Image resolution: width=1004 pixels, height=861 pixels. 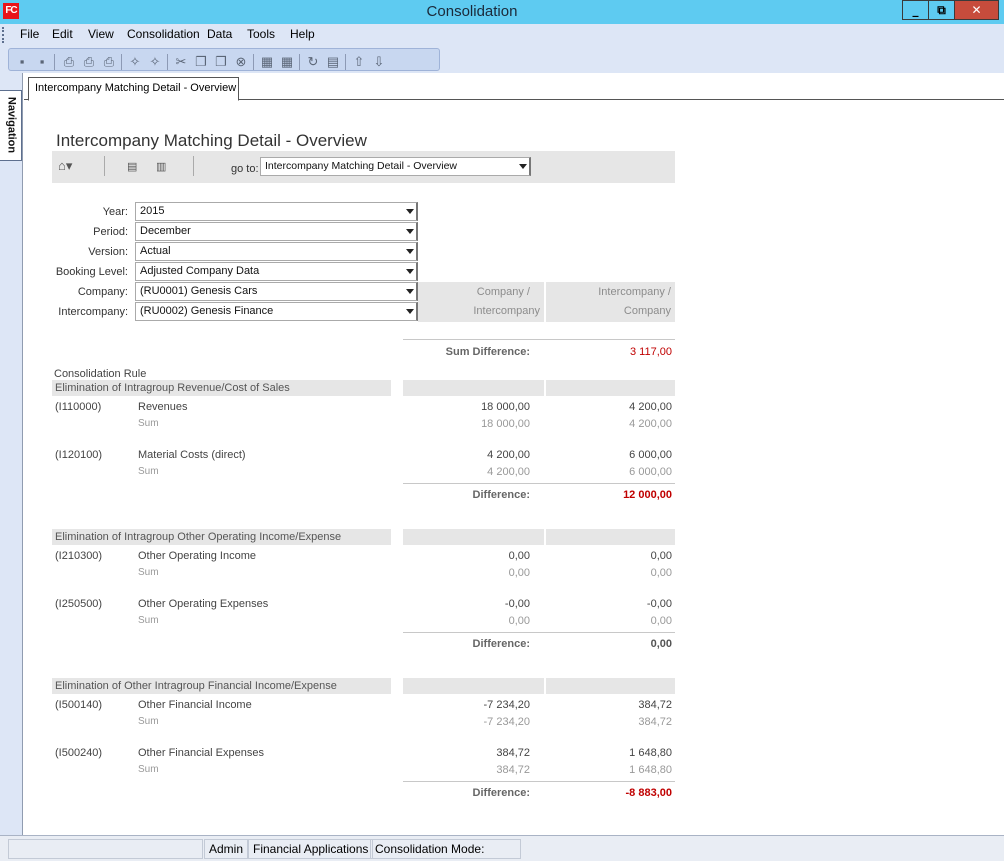 What do you see at coordinates (661, 644) in the screenshot?
I see `difference-value: 0,00` at bounding box center [661, 644].